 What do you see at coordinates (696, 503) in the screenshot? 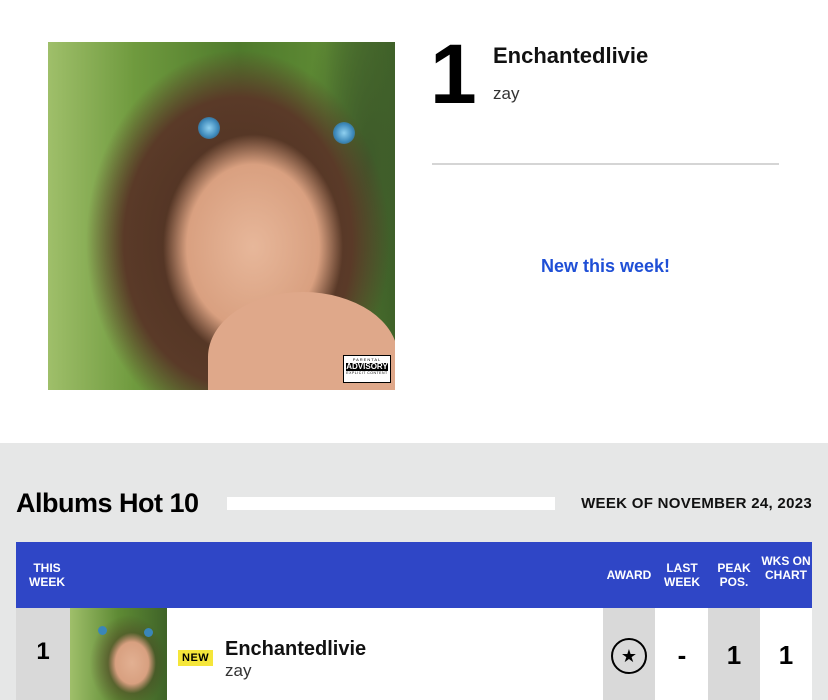
I see `chart-week-date: WEEK OF NOVEMBER 24, 2023` at bounding box center [696, 503].